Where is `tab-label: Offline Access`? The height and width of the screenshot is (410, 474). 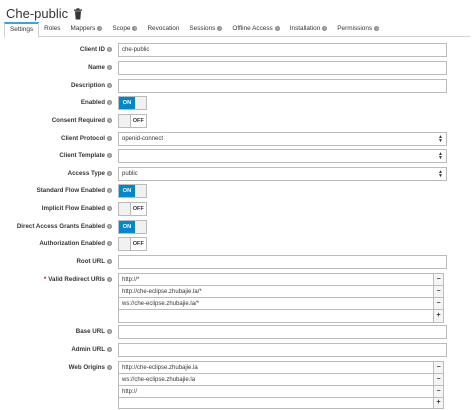
tab-label: Offline Access is located at coordinates (252, 28).